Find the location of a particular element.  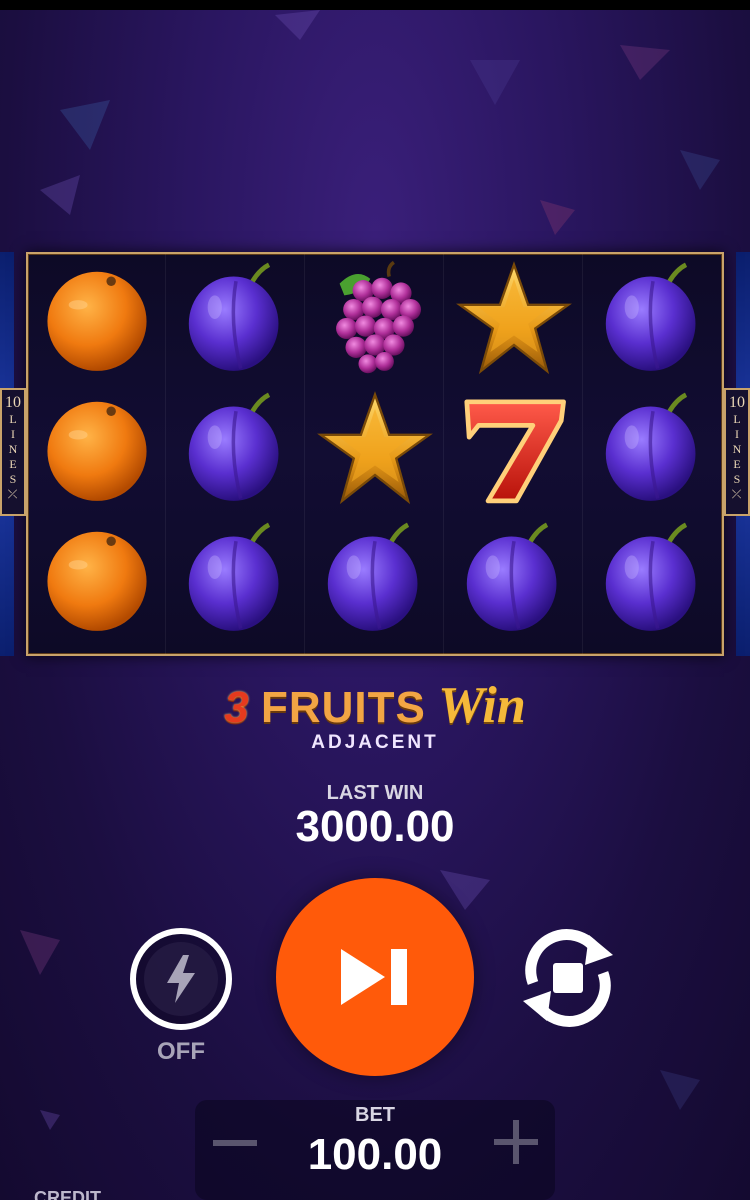

autoplay-button is located at coordinates (568, 978).